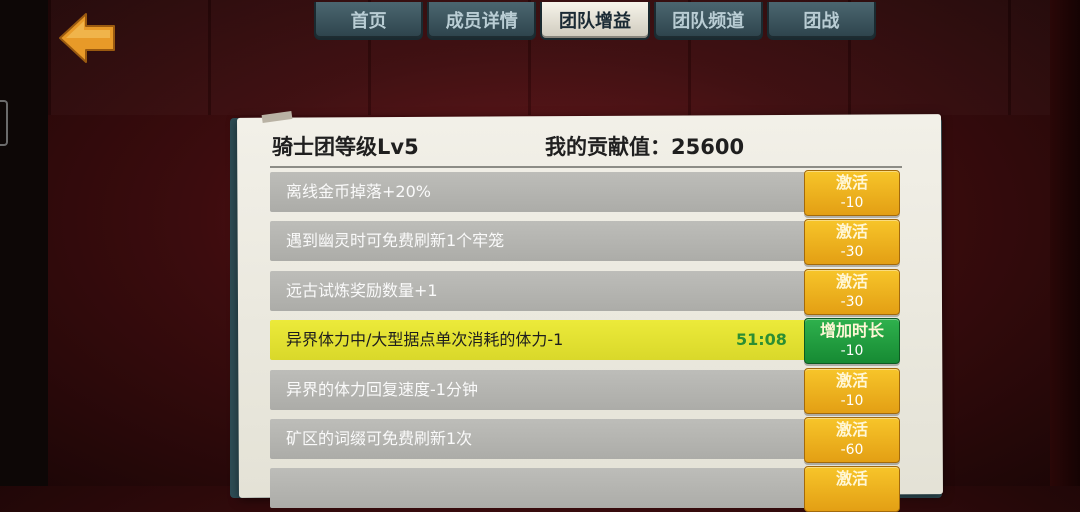 This screenshot has height=512, width=1080. Describe the element at coordinates (369, 21) in the screenshot. I see `tab-home: 首页` at that location.